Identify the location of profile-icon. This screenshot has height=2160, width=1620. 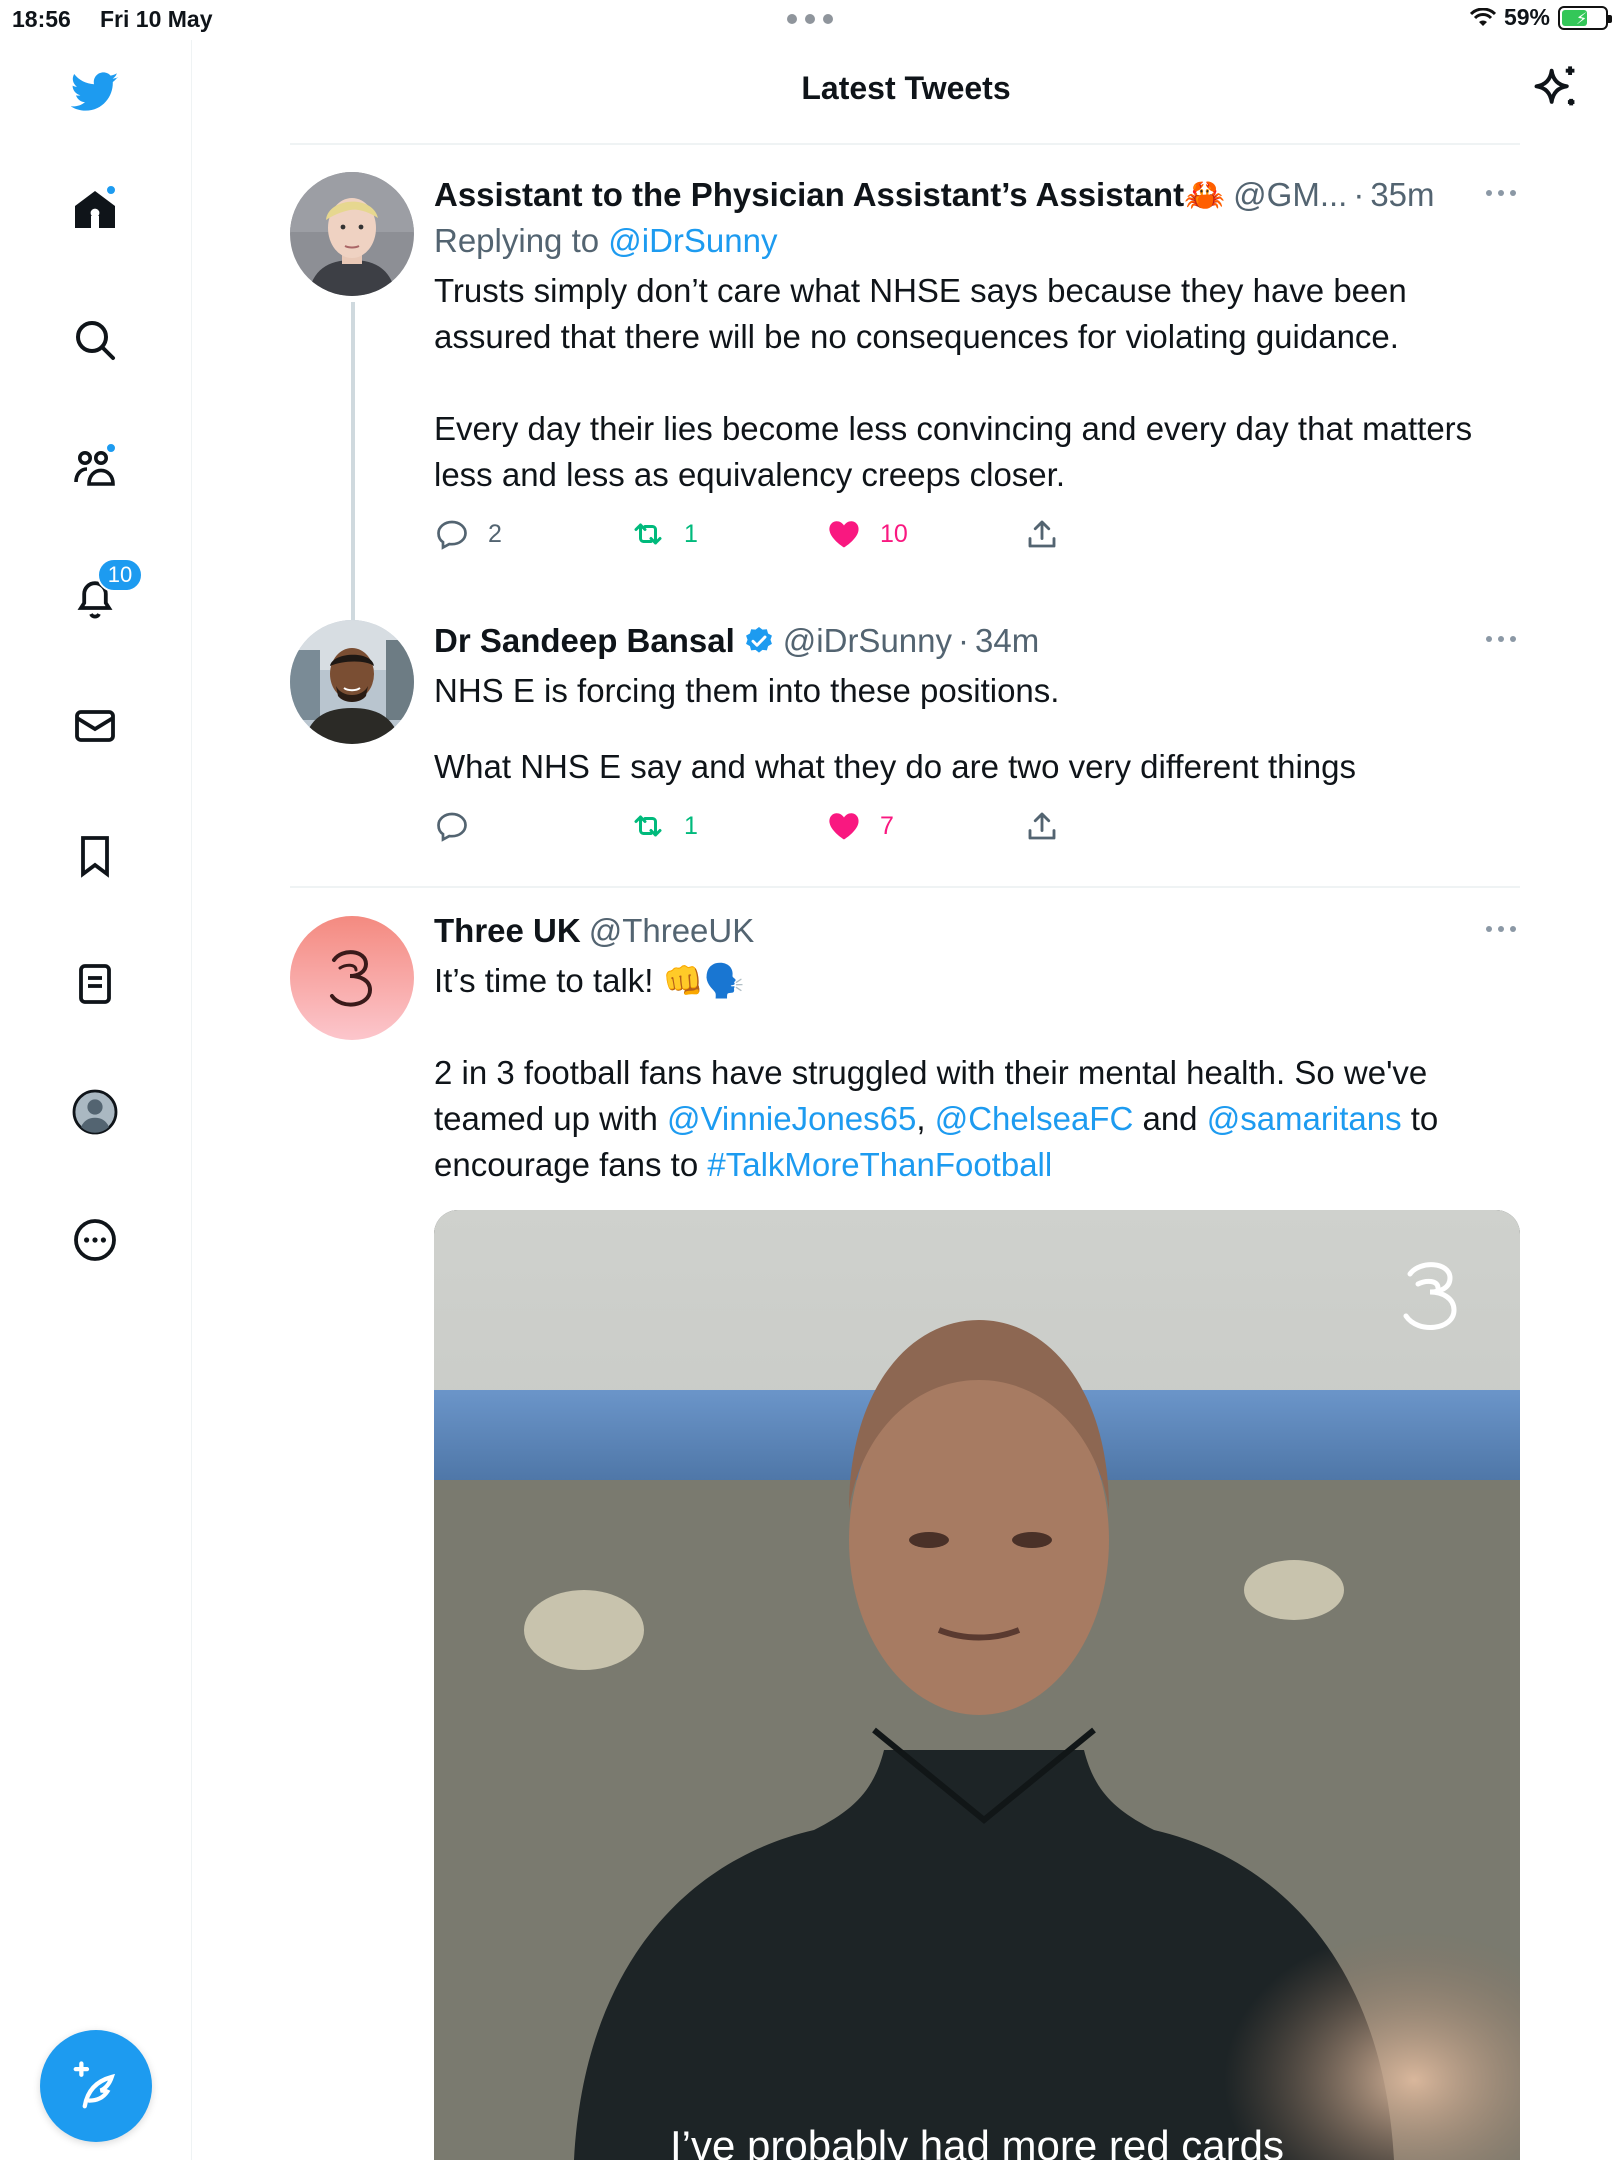
(95, 1112).